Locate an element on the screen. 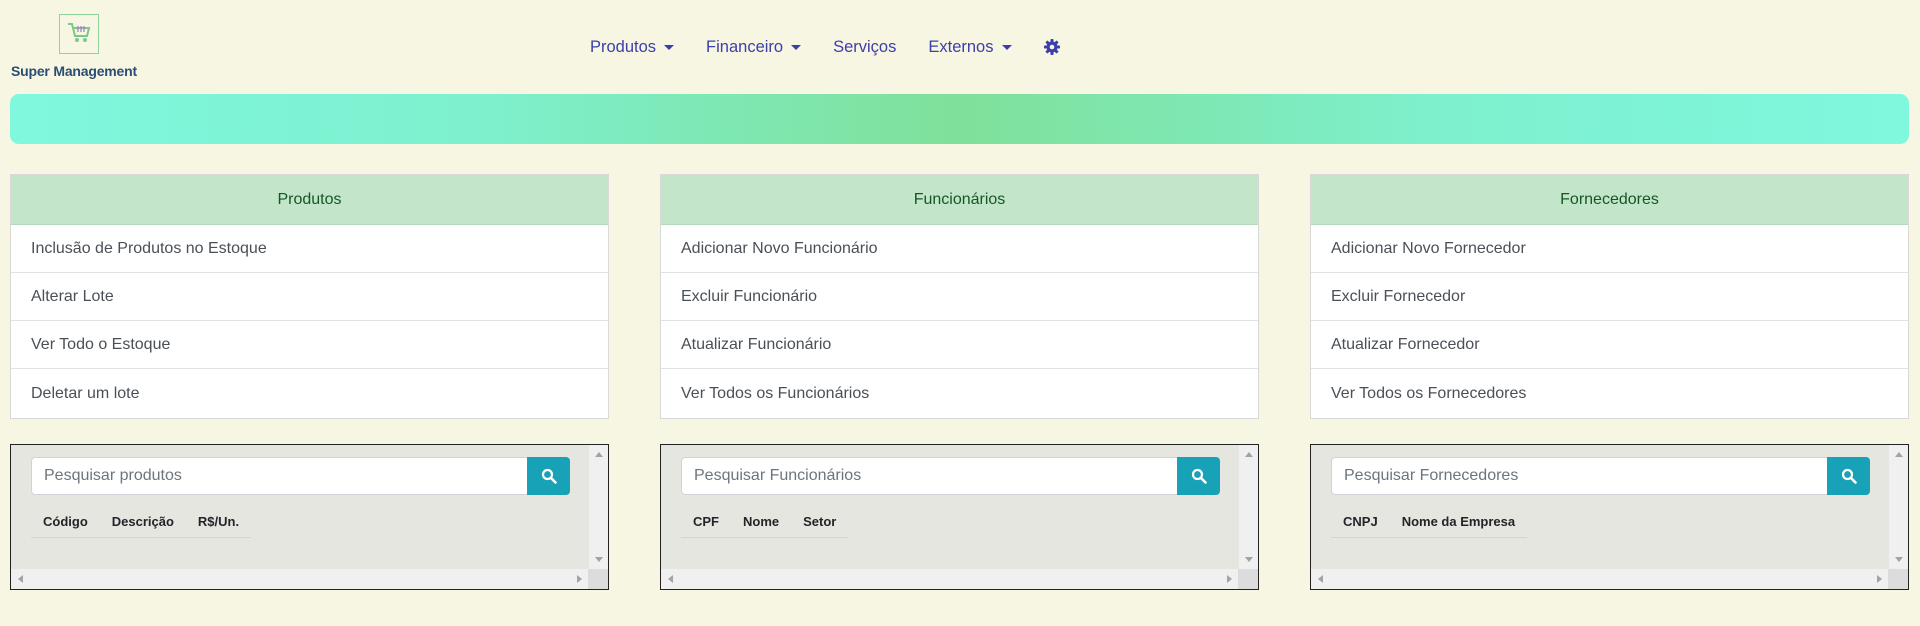 Image resolution: width=1920 pixels, height=626 pixels. list-item: Excluir Fornecedor is located at coordinates (1609, 297).